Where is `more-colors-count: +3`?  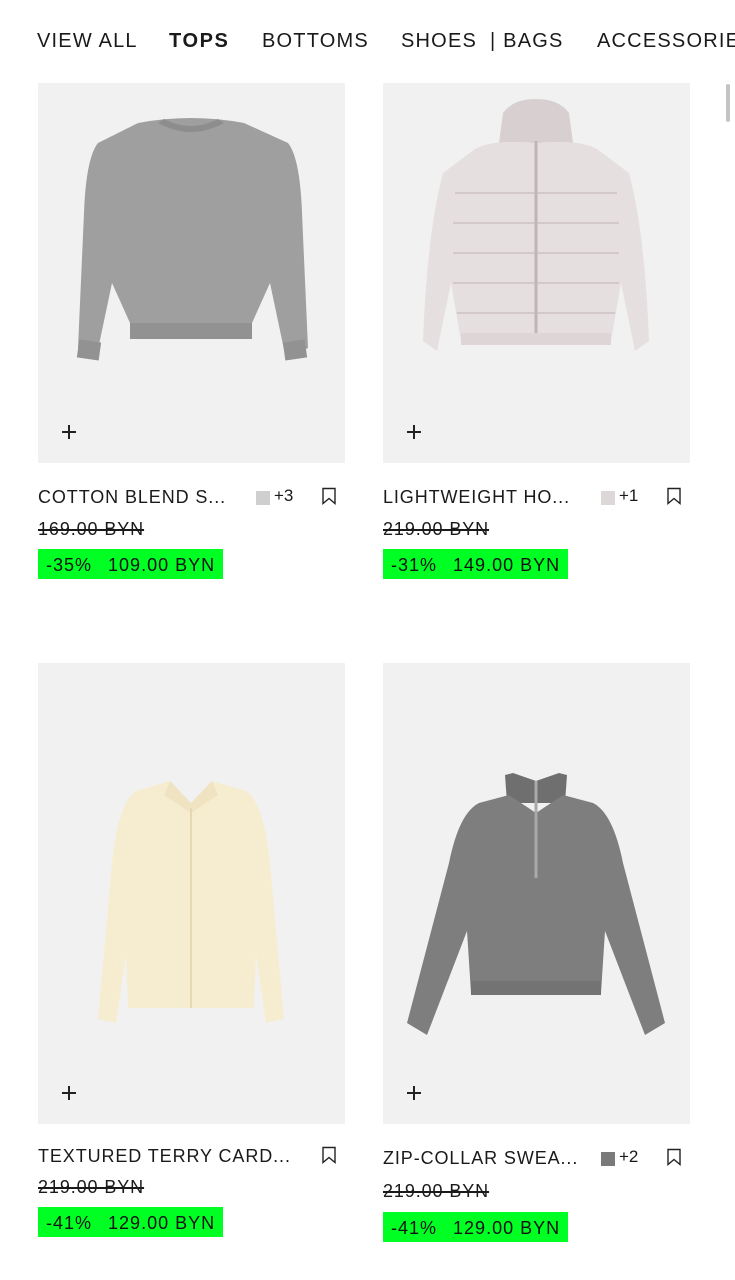
more-colors-count: +3 is located at coordinates (283, 496).